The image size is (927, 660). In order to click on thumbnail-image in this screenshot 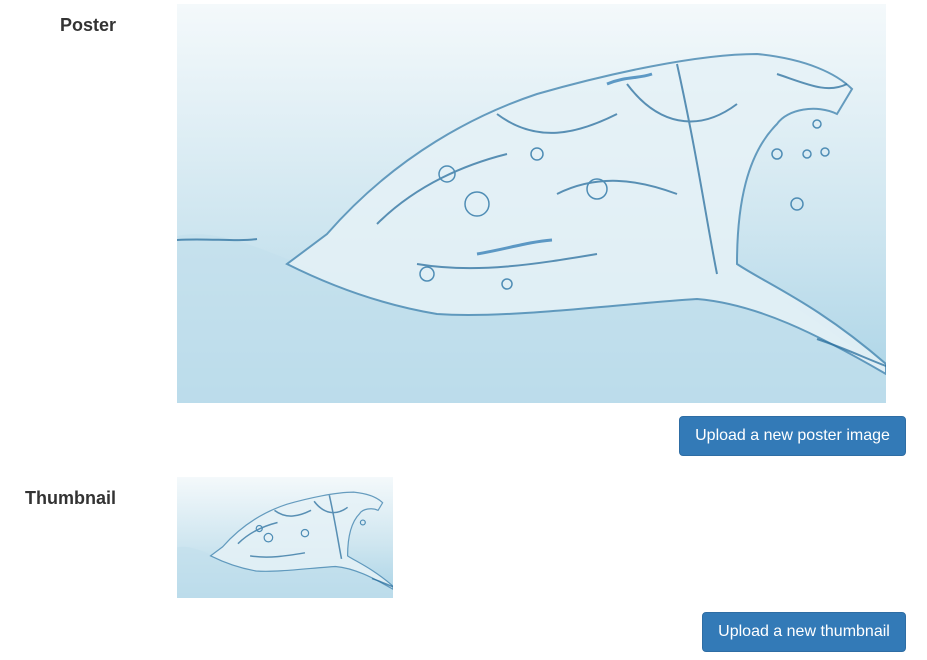, I will do `click(285, 537)`.